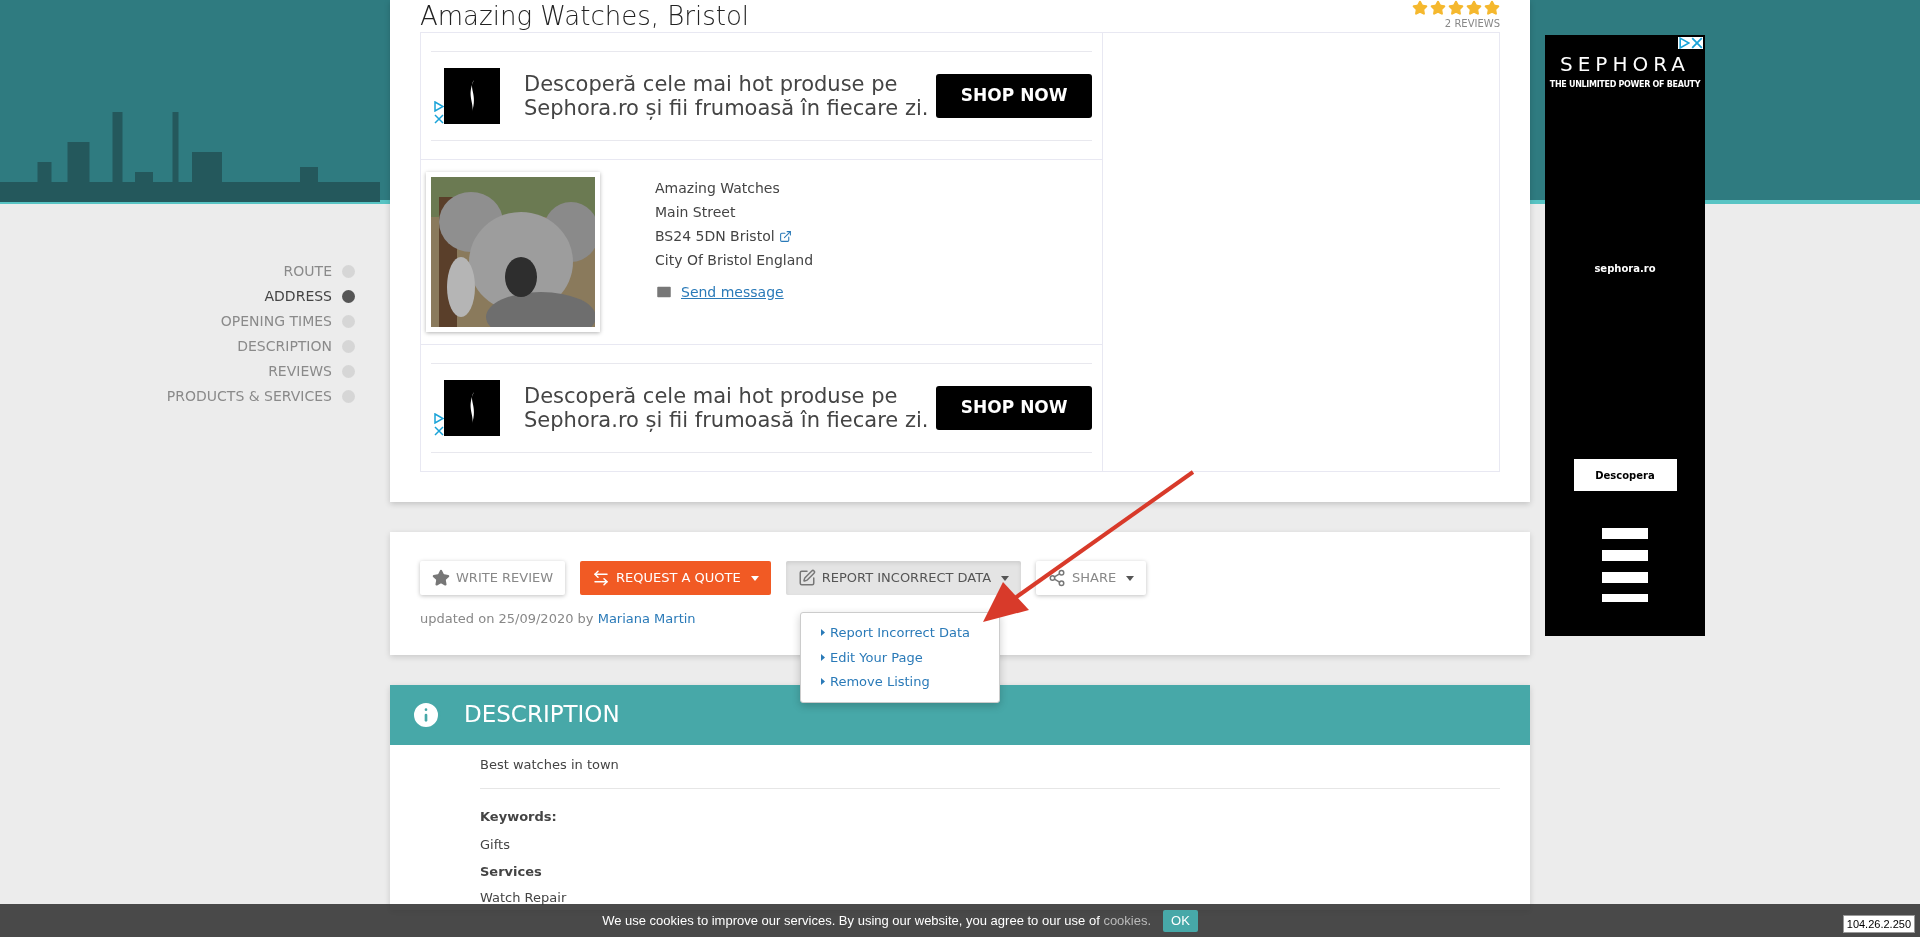 The image size is (1920, 937). I want to click on ad-tagline: THE UNLIMITED POWER OF BEAUTY, so click(1625, 85).